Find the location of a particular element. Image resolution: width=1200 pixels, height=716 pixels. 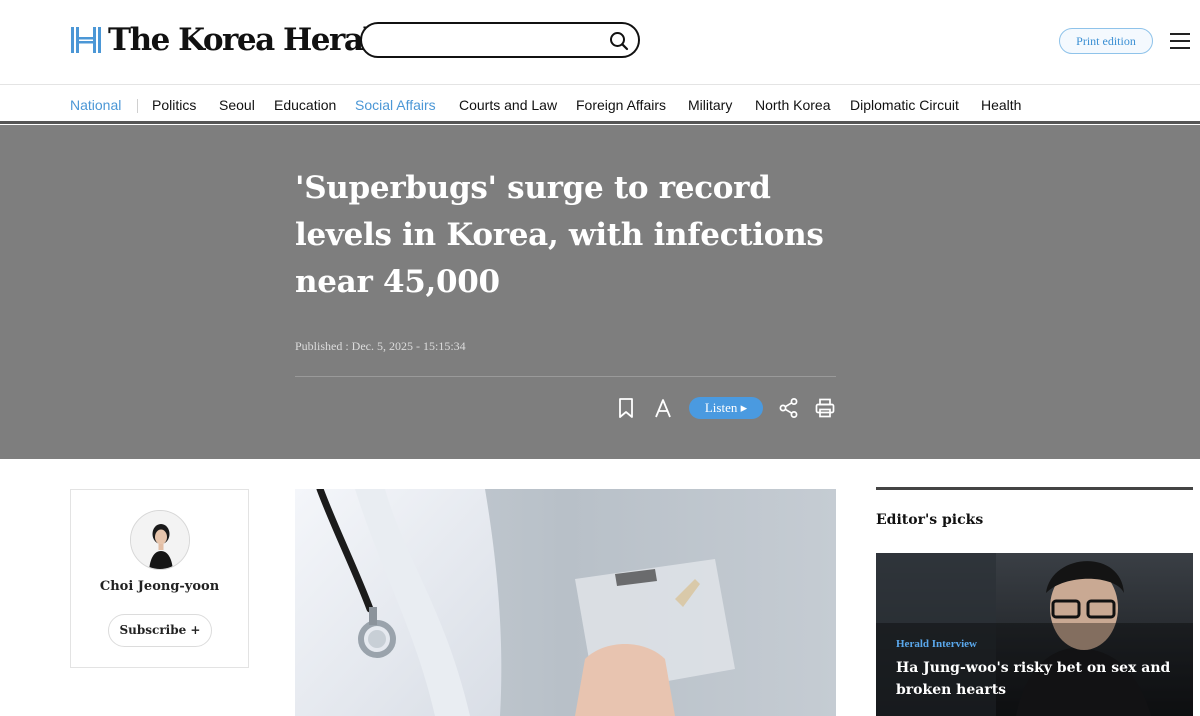

listen-button: Listen ▸ is located at coordinates (726, 408).